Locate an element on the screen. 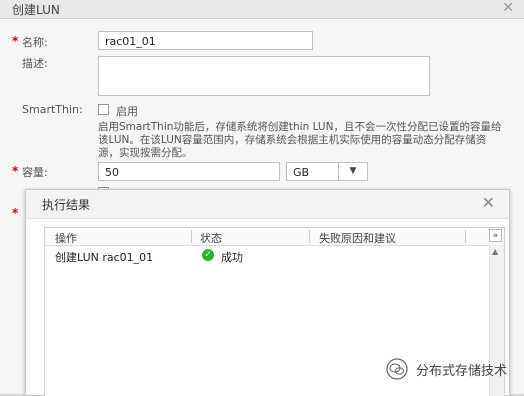 This screenshot has height=396, width=524. dialog-header: 创建LUN ✕ is located at coordinates (262, 9).